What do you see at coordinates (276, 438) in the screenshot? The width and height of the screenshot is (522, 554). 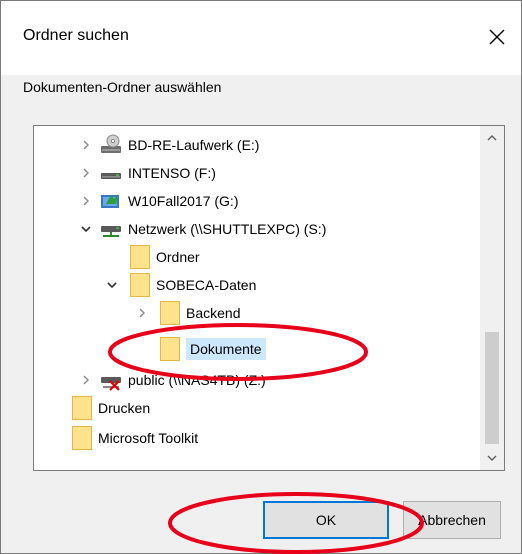 I see `tree-item-microsoft-toolkit-folder: Microsoft Toolkit` at bounding box center [276, 438].